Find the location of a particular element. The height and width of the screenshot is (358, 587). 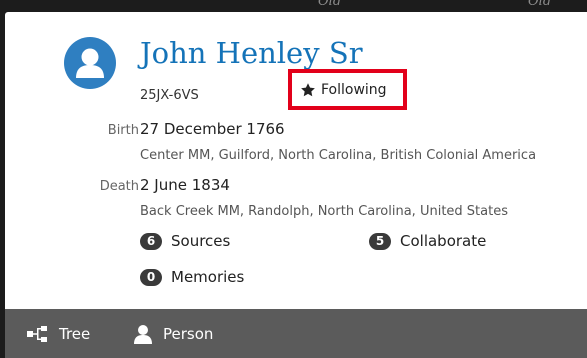

memories-count-badge: 0 is located at coordinates (151, 277).